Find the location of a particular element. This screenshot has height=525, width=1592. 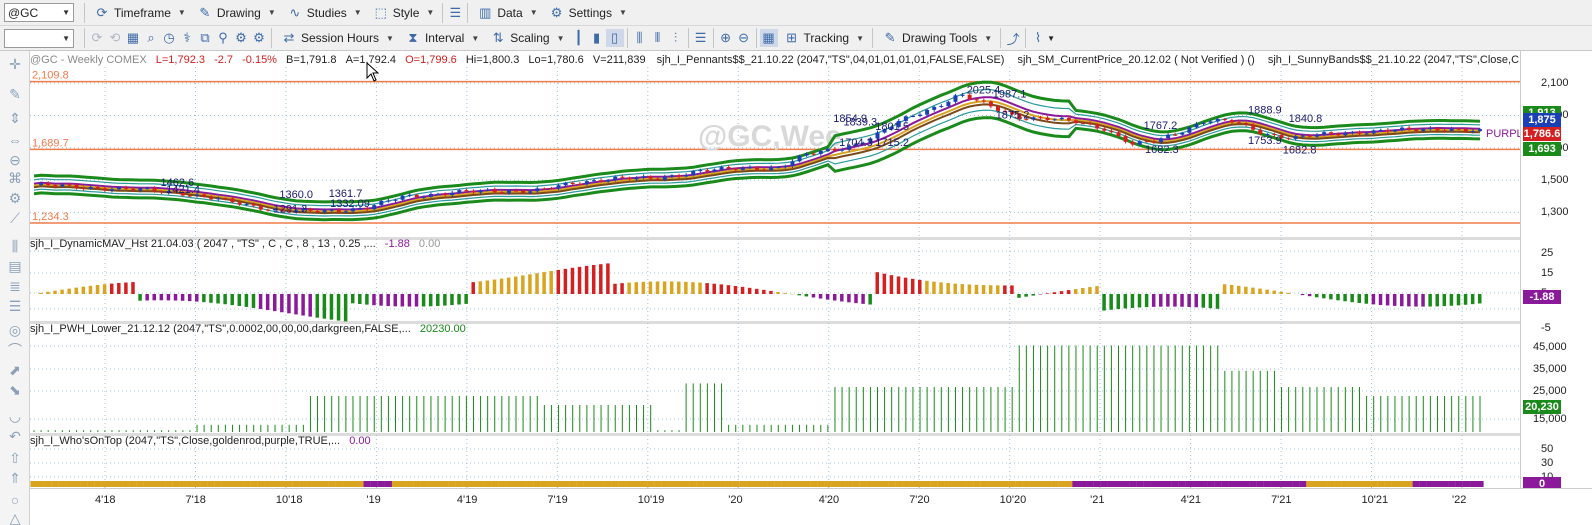

timeframe-menu: ⟳ Timeframe ▼ is located at coordinates (139, 13).